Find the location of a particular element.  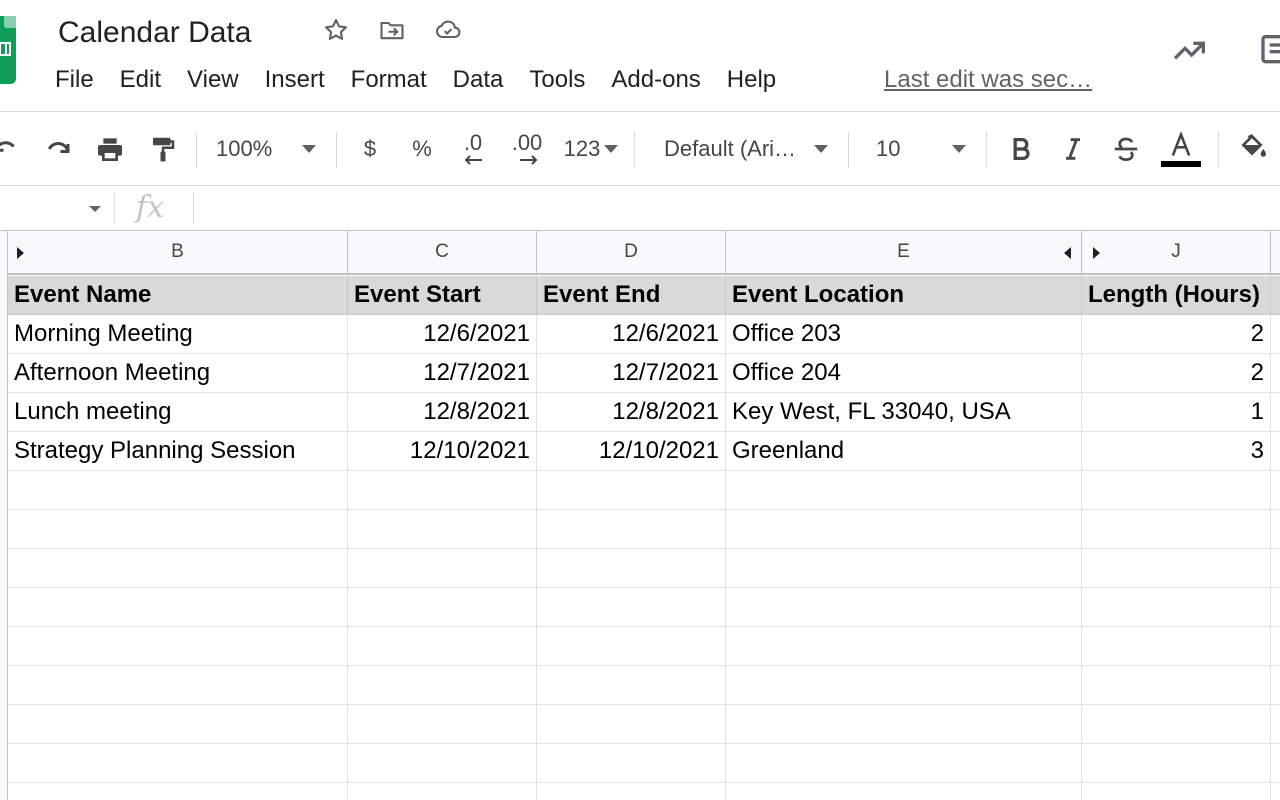

menu-edit: Edit is located at coordinates (140, 80).